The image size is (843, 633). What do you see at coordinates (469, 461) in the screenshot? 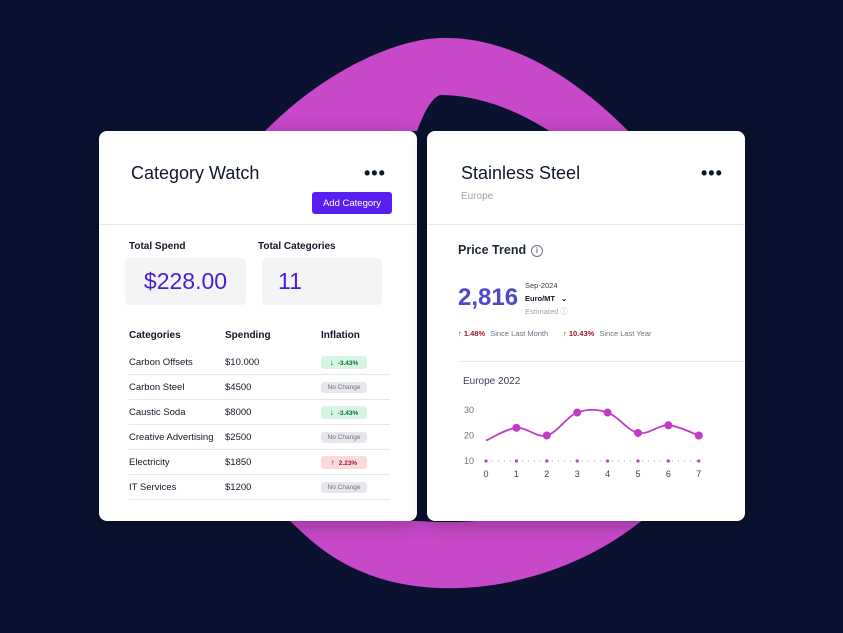
I see `y-tick-label: 10` at bounding box center [469, 461].